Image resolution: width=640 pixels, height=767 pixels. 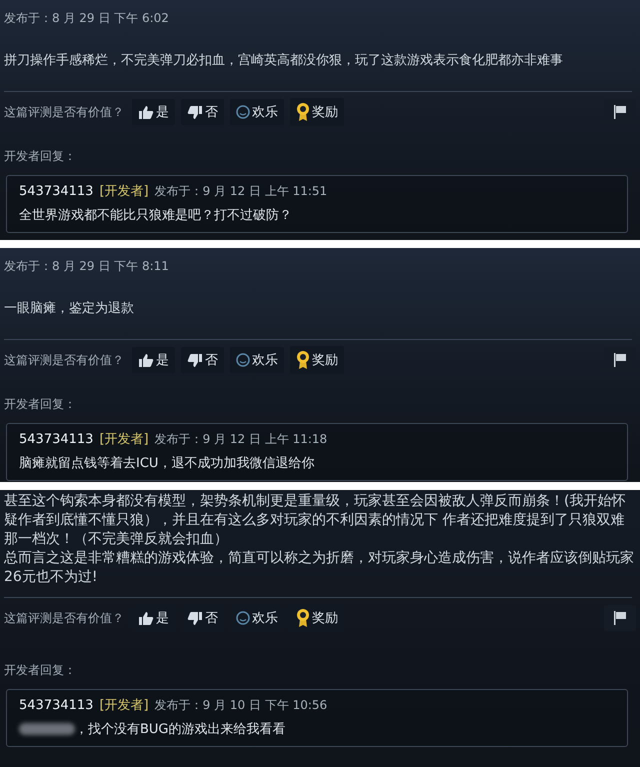 I want to click on blurred-text, so click(x=47, y=729).